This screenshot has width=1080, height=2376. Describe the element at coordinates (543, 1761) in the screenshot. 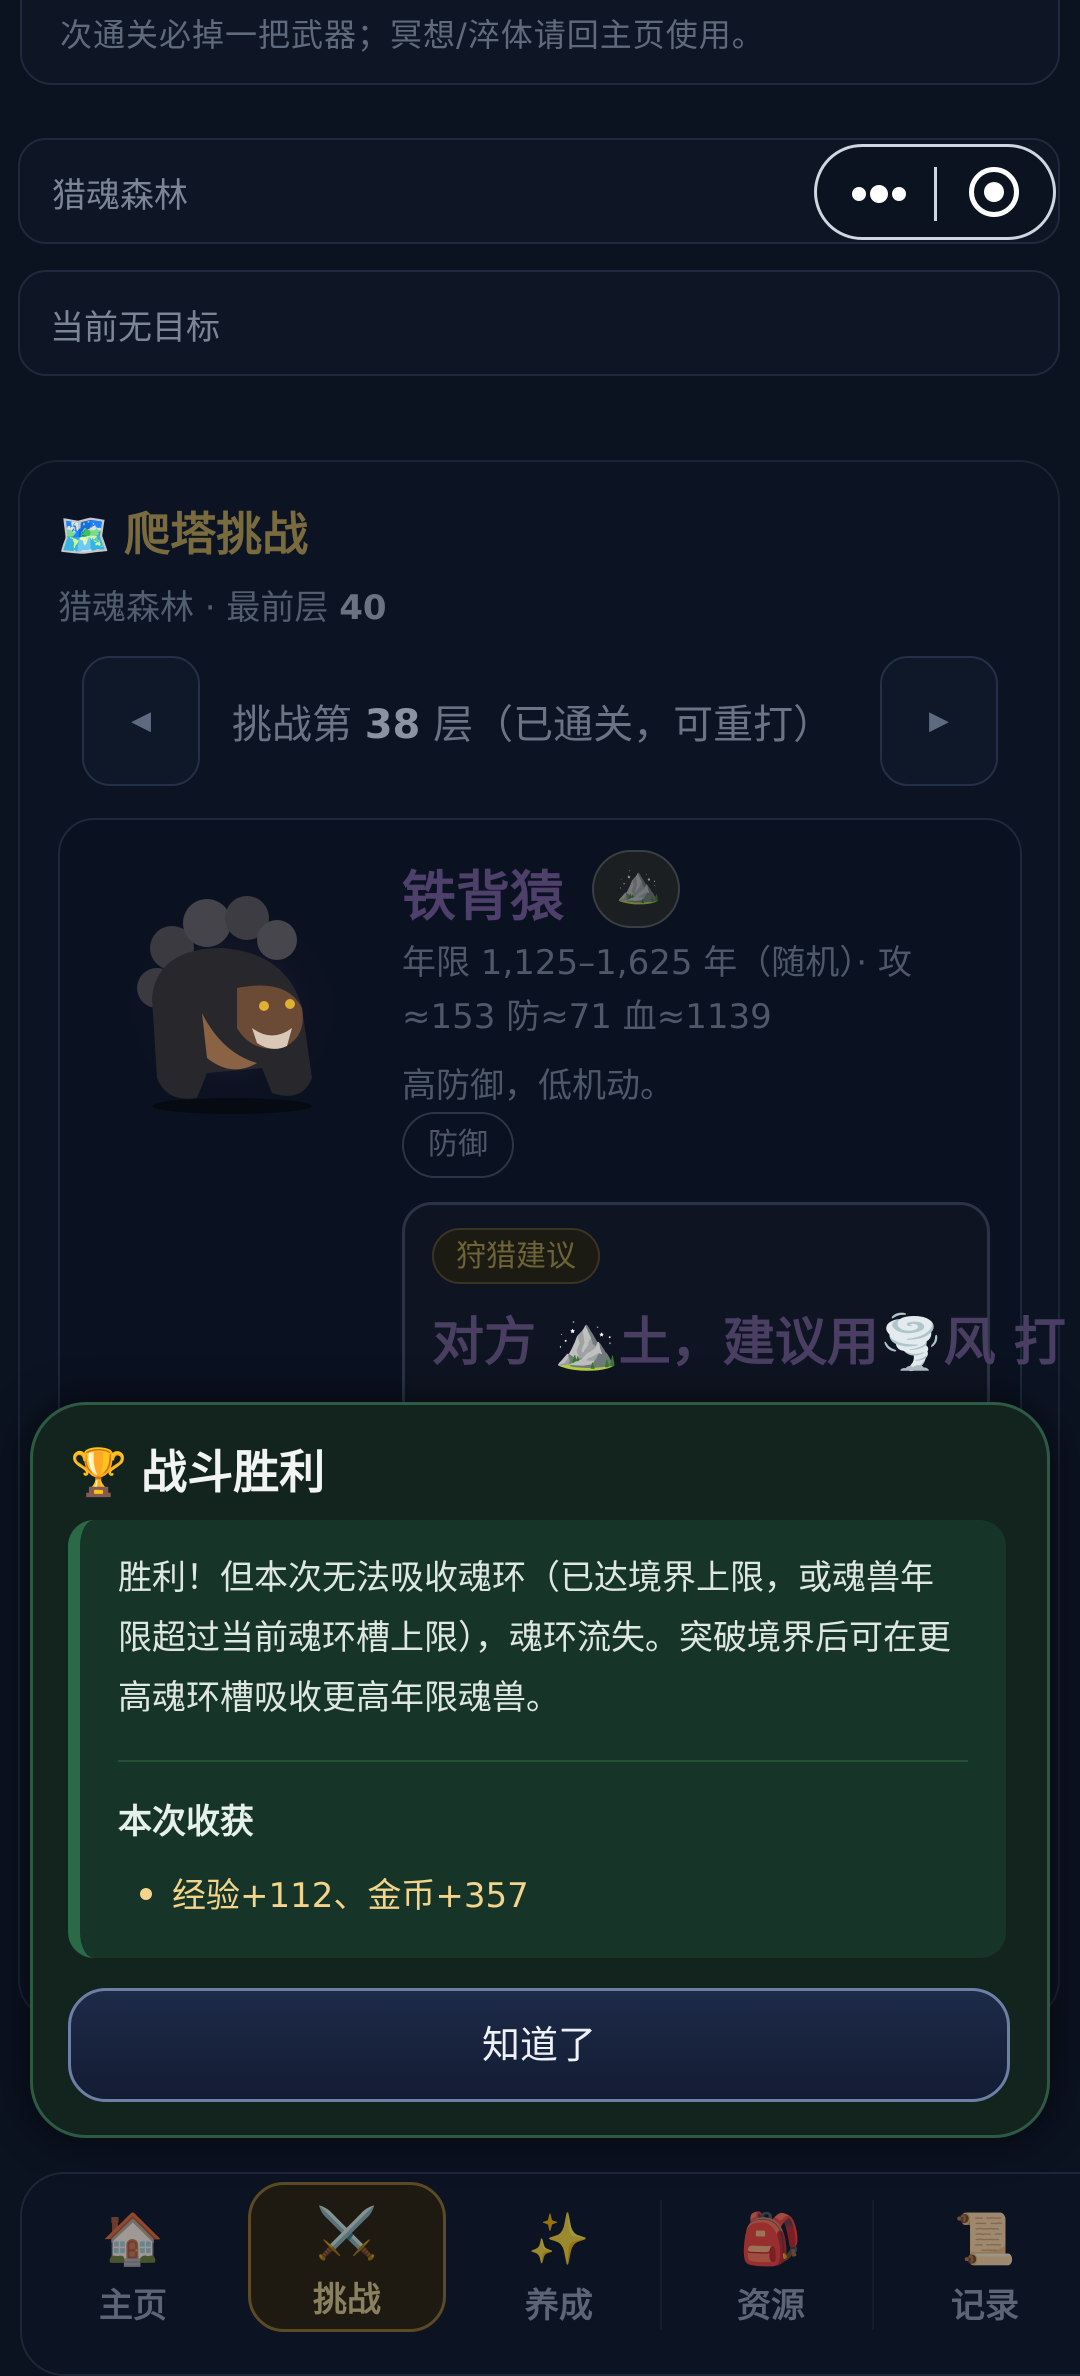

I see `result-divider` at that location.